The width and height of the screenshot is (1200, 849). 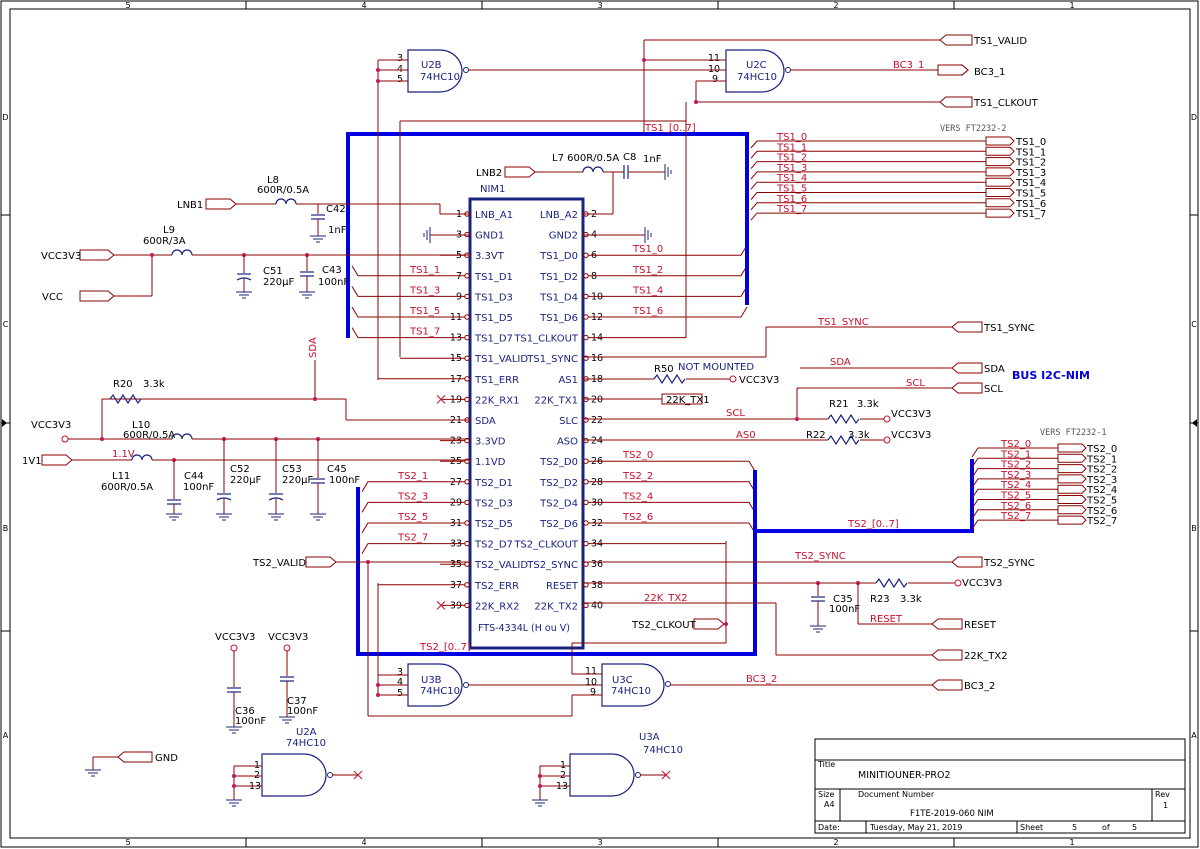 I want to click on r20-value: 3.3k, so click(x=154, y=384).